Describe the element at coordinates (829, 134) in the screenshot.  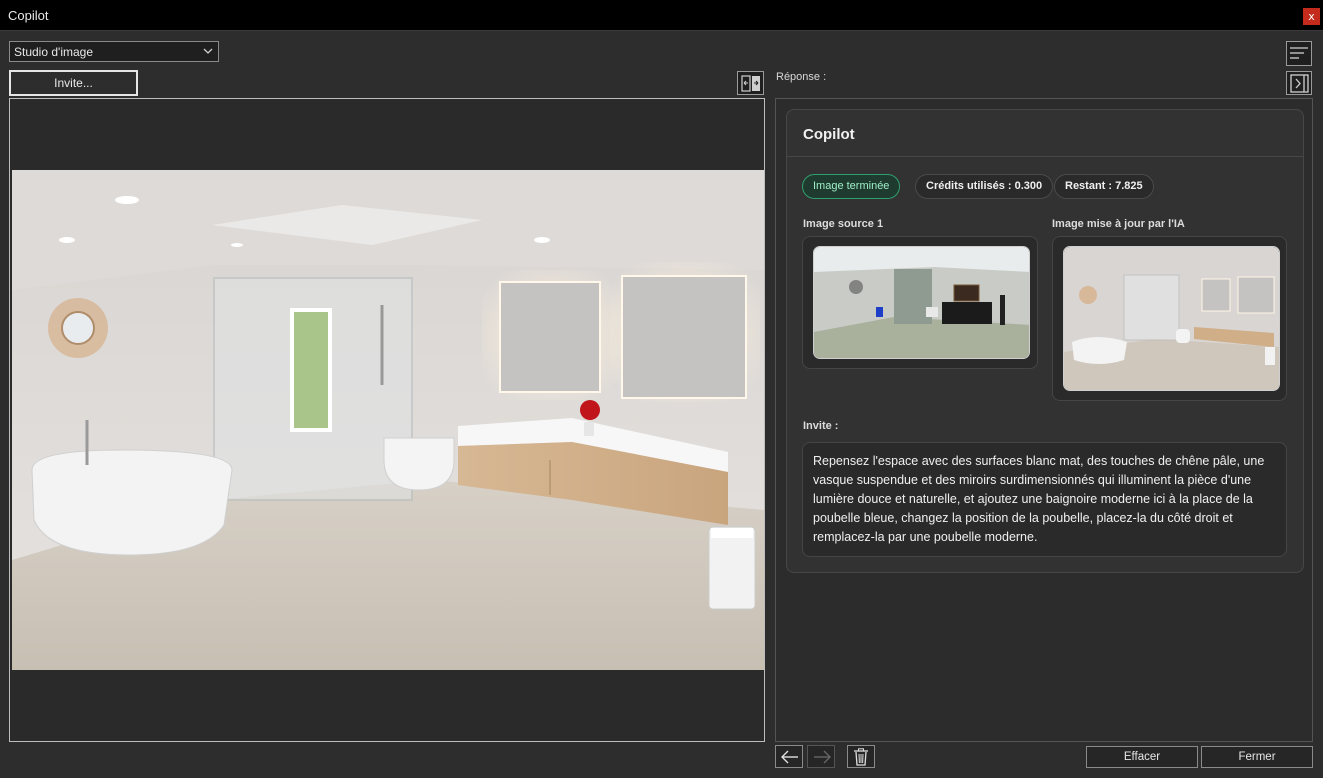
I see `card-title: Copilot` at that location.